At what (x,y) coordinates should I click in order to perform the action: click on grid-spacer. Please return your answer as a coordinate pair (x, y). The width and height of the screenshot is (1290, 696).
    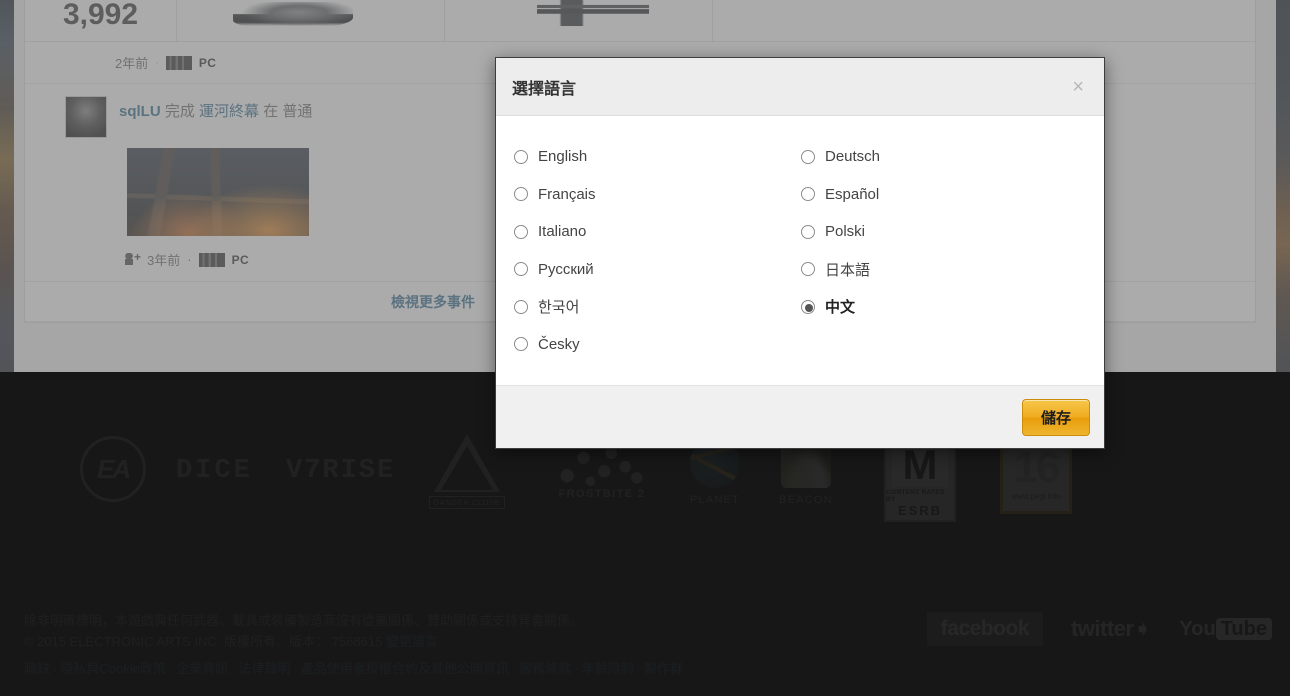
    Looking at the image, I should click on (952, 345).